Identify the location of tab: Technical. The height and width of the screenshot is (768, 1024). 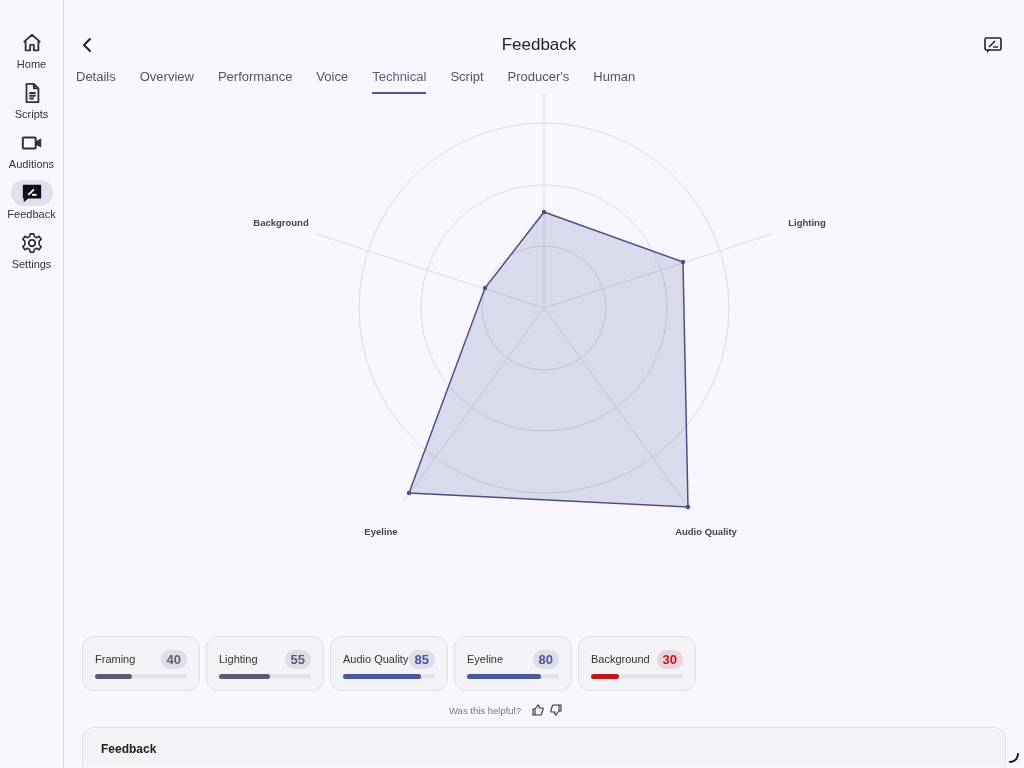
(399, 81).